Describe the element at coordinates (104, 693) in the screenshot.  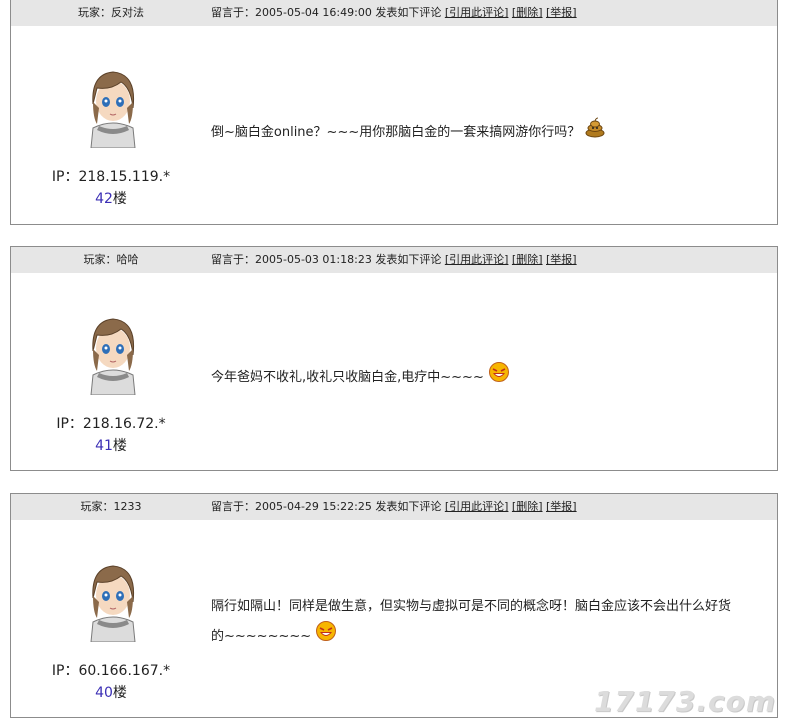
I see `floor-num: 40` at that location.